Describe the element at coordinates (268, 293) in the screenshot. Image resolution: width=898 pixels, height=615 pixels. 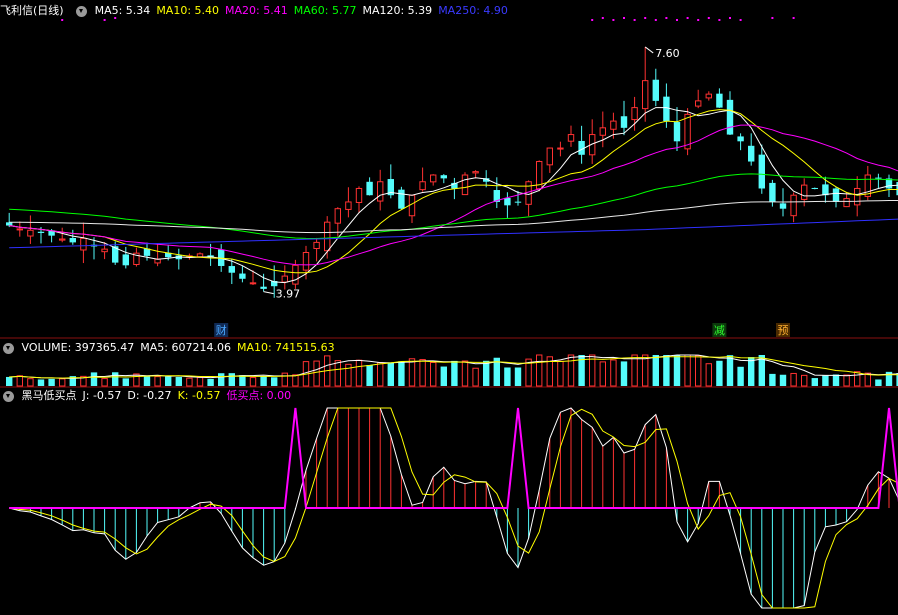
I see `low-arrow` at that location.